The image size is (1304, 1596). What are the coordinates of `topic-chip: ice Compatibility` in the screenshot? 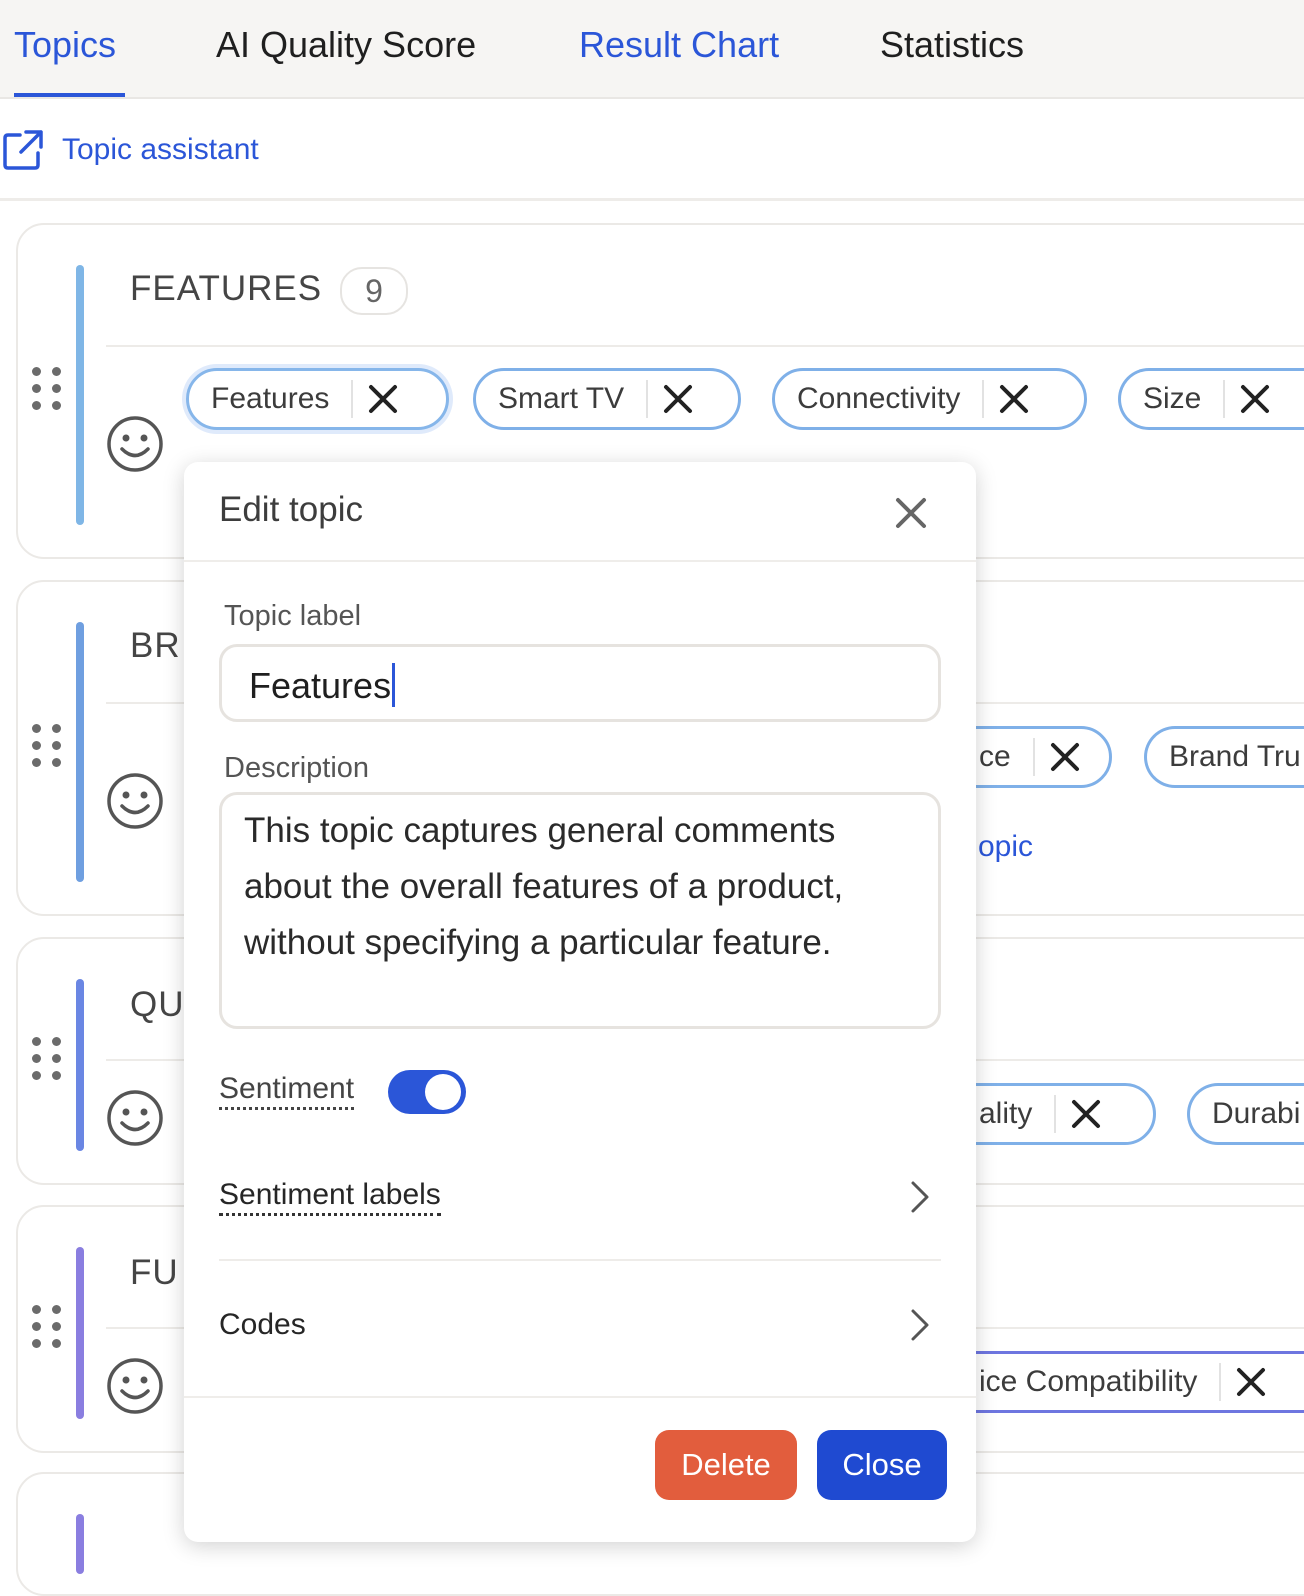 It's located at (1122, 1382).